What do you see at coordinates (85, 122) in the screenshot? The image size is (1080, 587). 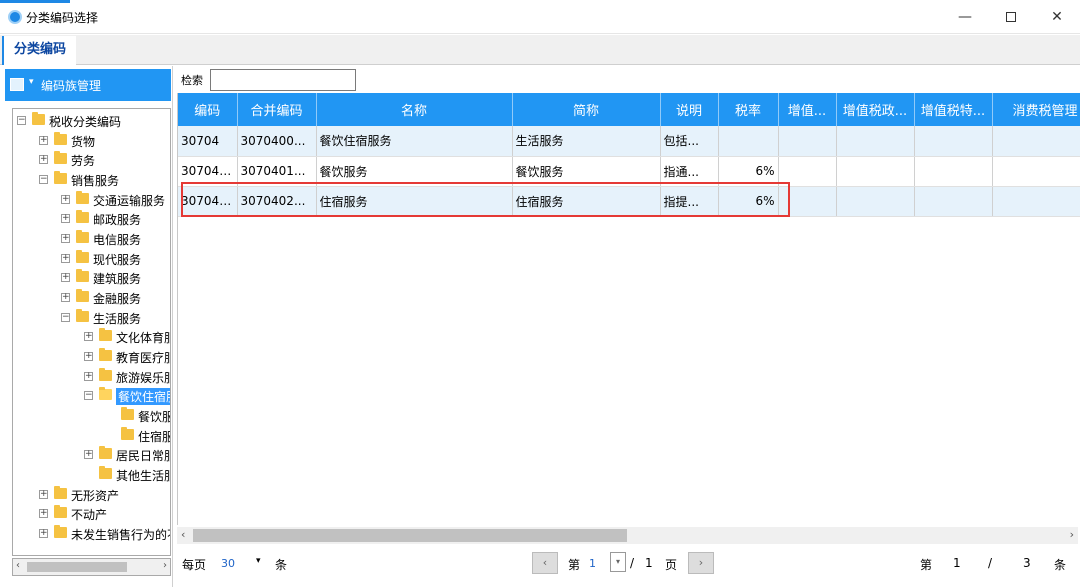 I see `tree-node-label: 税收分类编码` at bounding box center [85, 122].